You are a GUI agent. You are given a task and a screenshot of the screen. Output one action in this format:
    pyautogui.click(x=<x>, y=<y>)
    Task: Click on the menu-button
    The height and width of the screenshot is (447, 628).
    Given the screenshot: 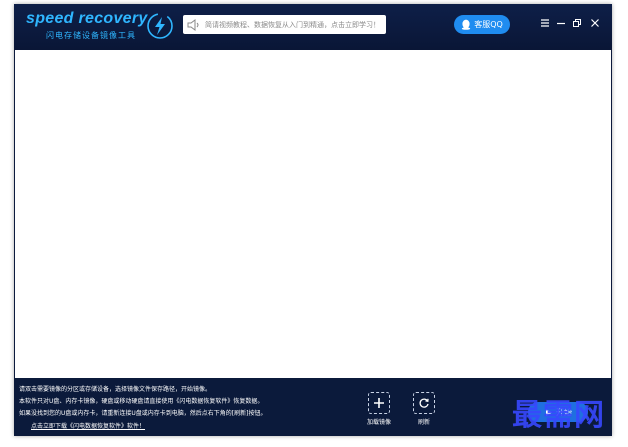 What is the action you would take?
    pyautogui.click(x=545, y=23)
    